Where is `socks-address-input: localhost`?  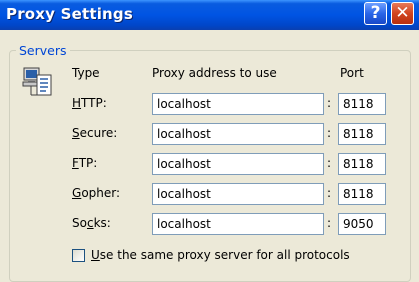 socks-address-input: localhost is located at coordinates (238, 224).